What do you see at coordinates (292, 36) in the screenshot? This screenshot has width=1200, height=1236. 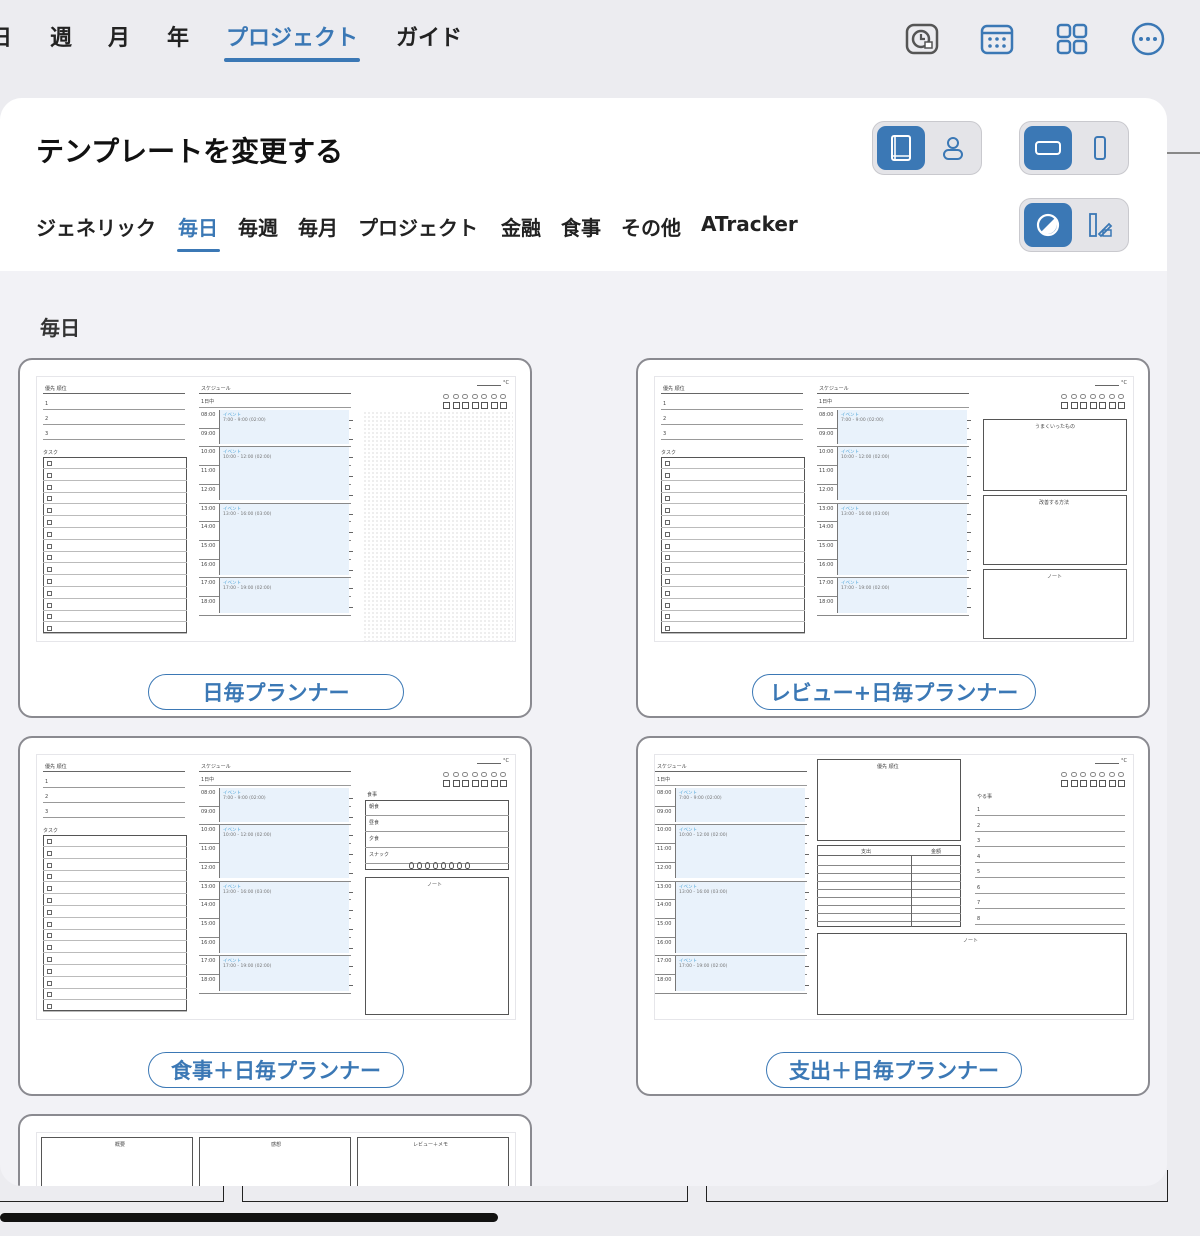 I see `nav-project: プロジェクト` at bounding box center [292, 36].